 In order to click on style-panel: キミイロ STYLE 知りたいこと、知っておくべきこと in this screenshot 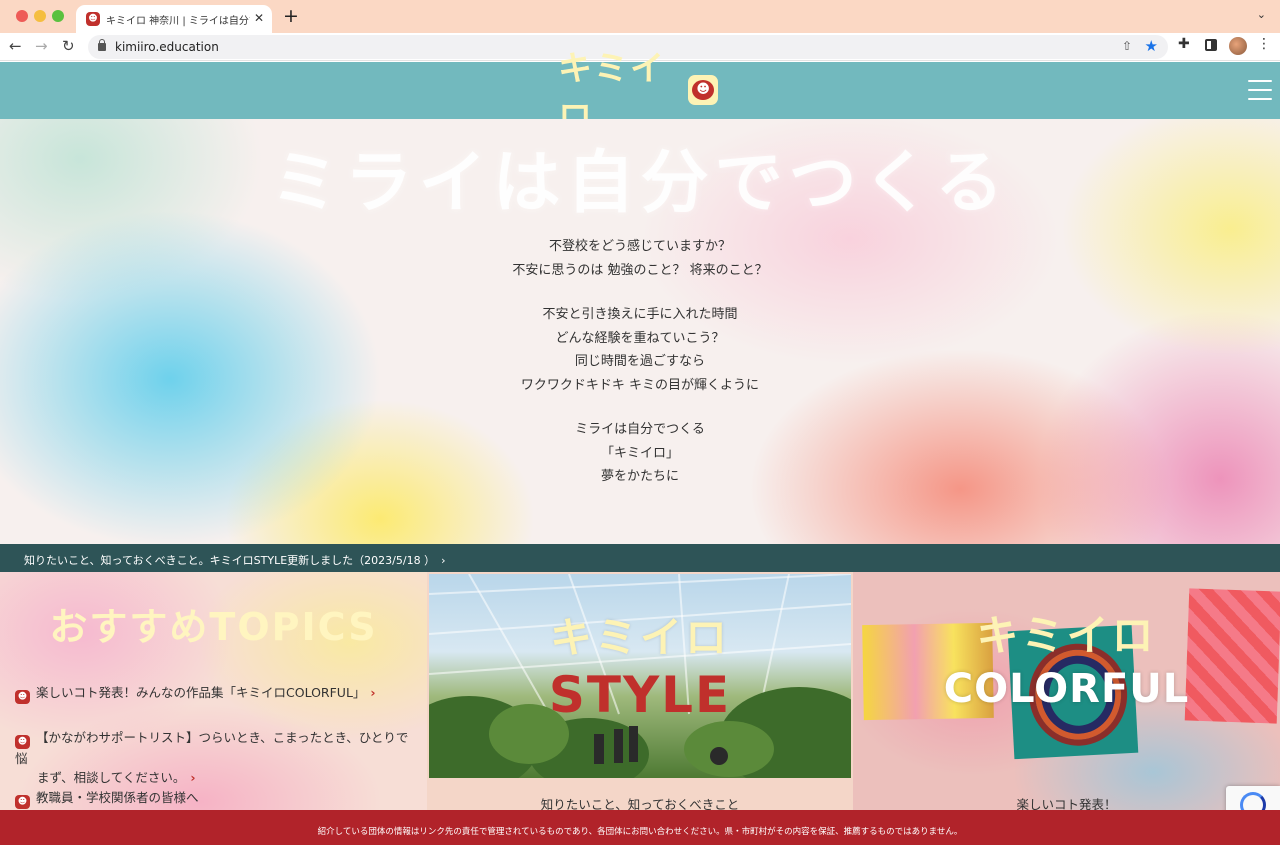, I will do `click(640, 691)`.